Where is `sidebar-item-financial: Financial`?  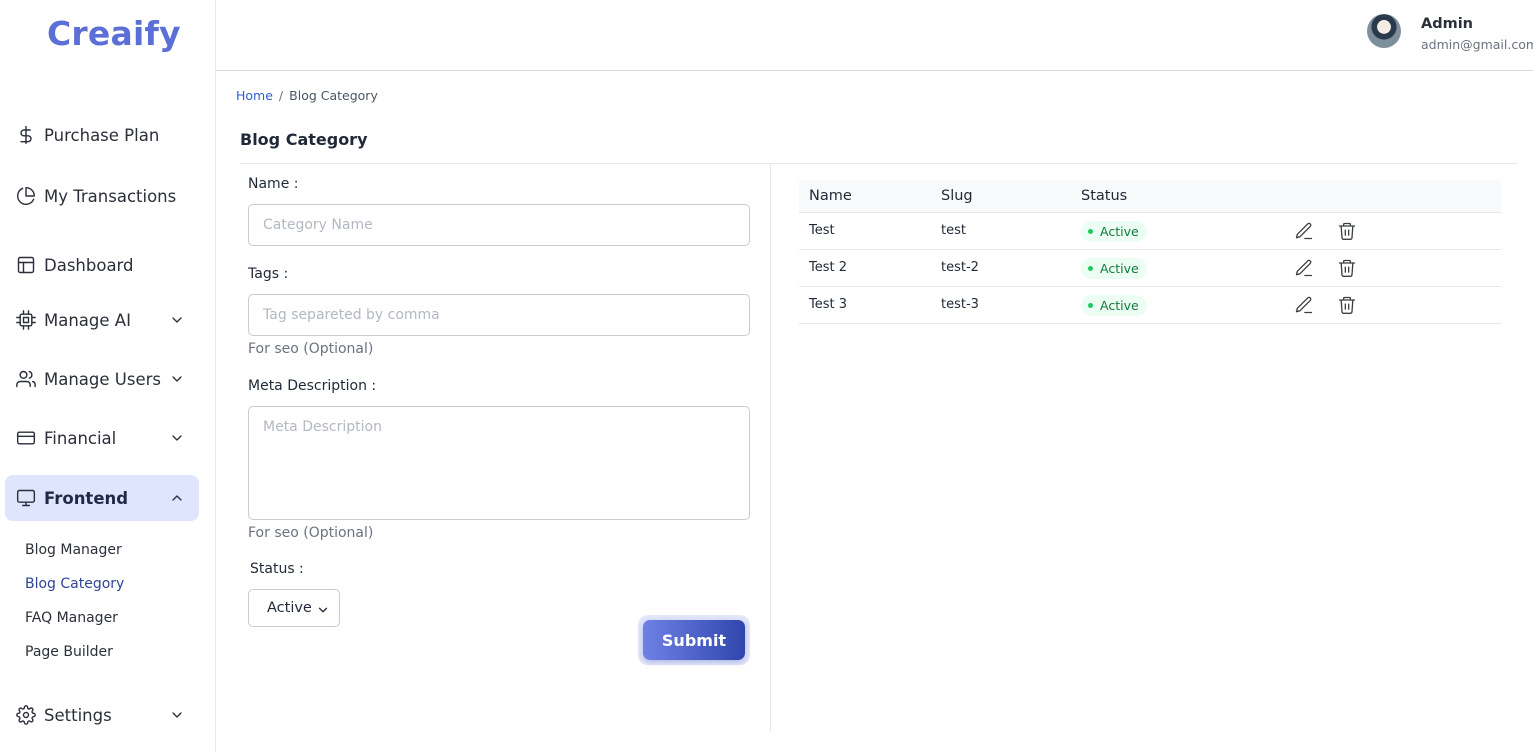
sidebar-item-financial: Financial is located at coordinates (102, 438).